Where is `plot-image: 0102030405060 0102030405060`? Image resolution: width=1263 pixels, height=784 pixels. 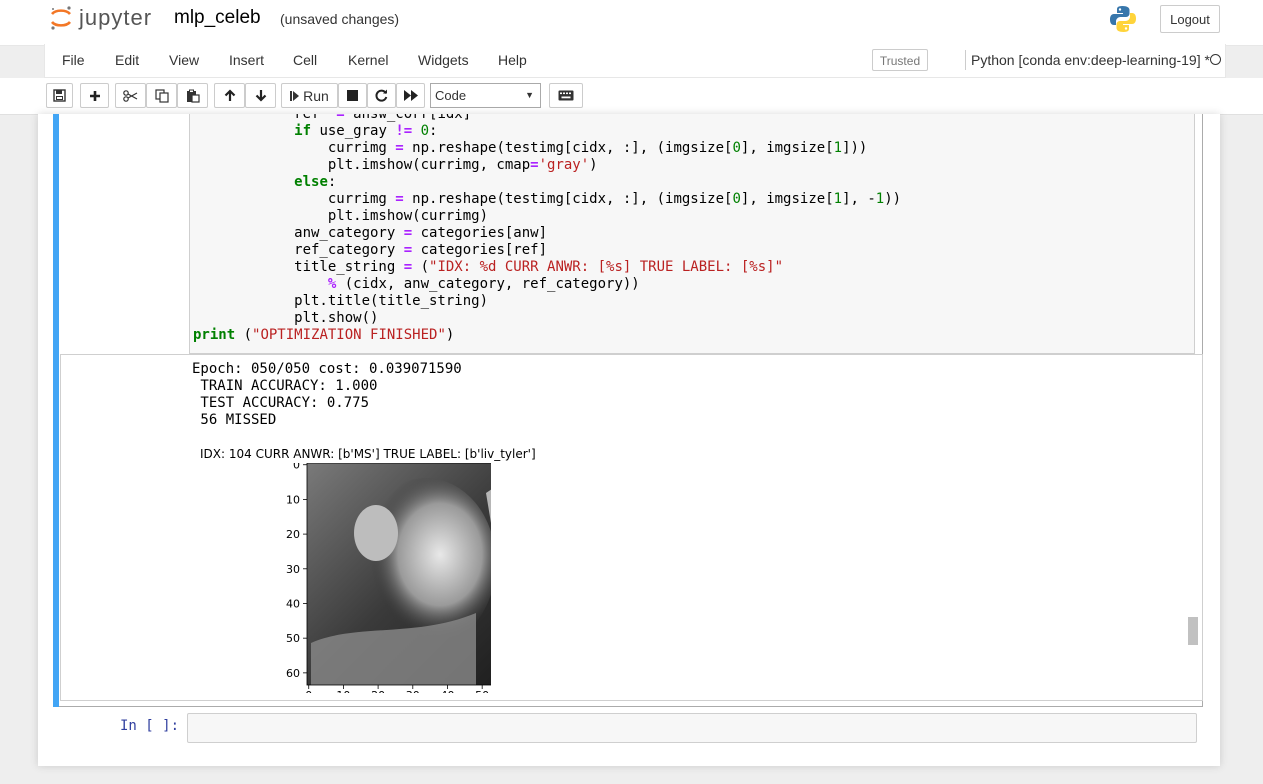
plot-image: 0102030405060 0102030405060 is located at coordinates (388, 578).